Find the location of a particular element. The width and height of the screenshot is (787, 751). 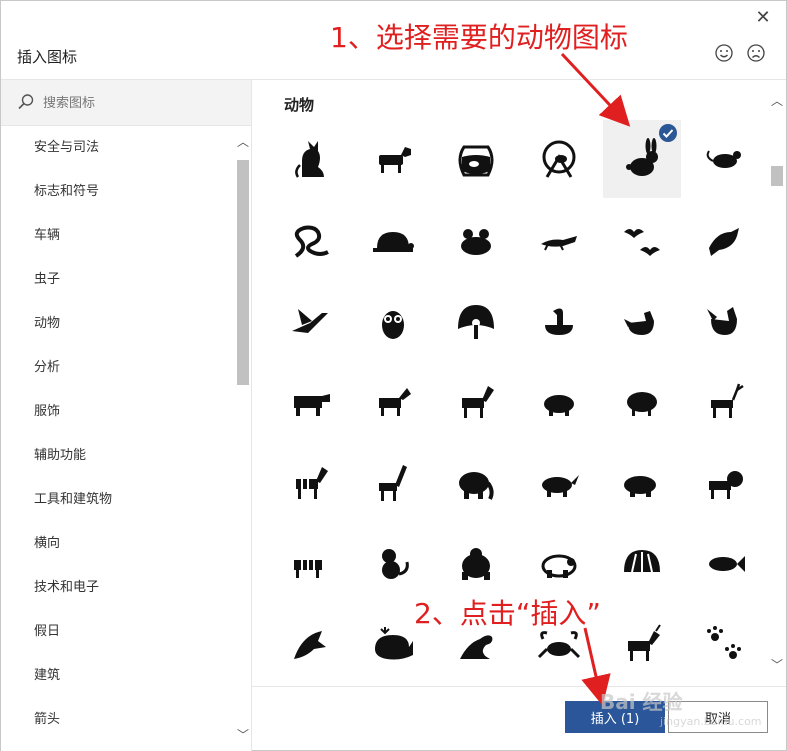

smile-icon is located at coordinates (724, 53).